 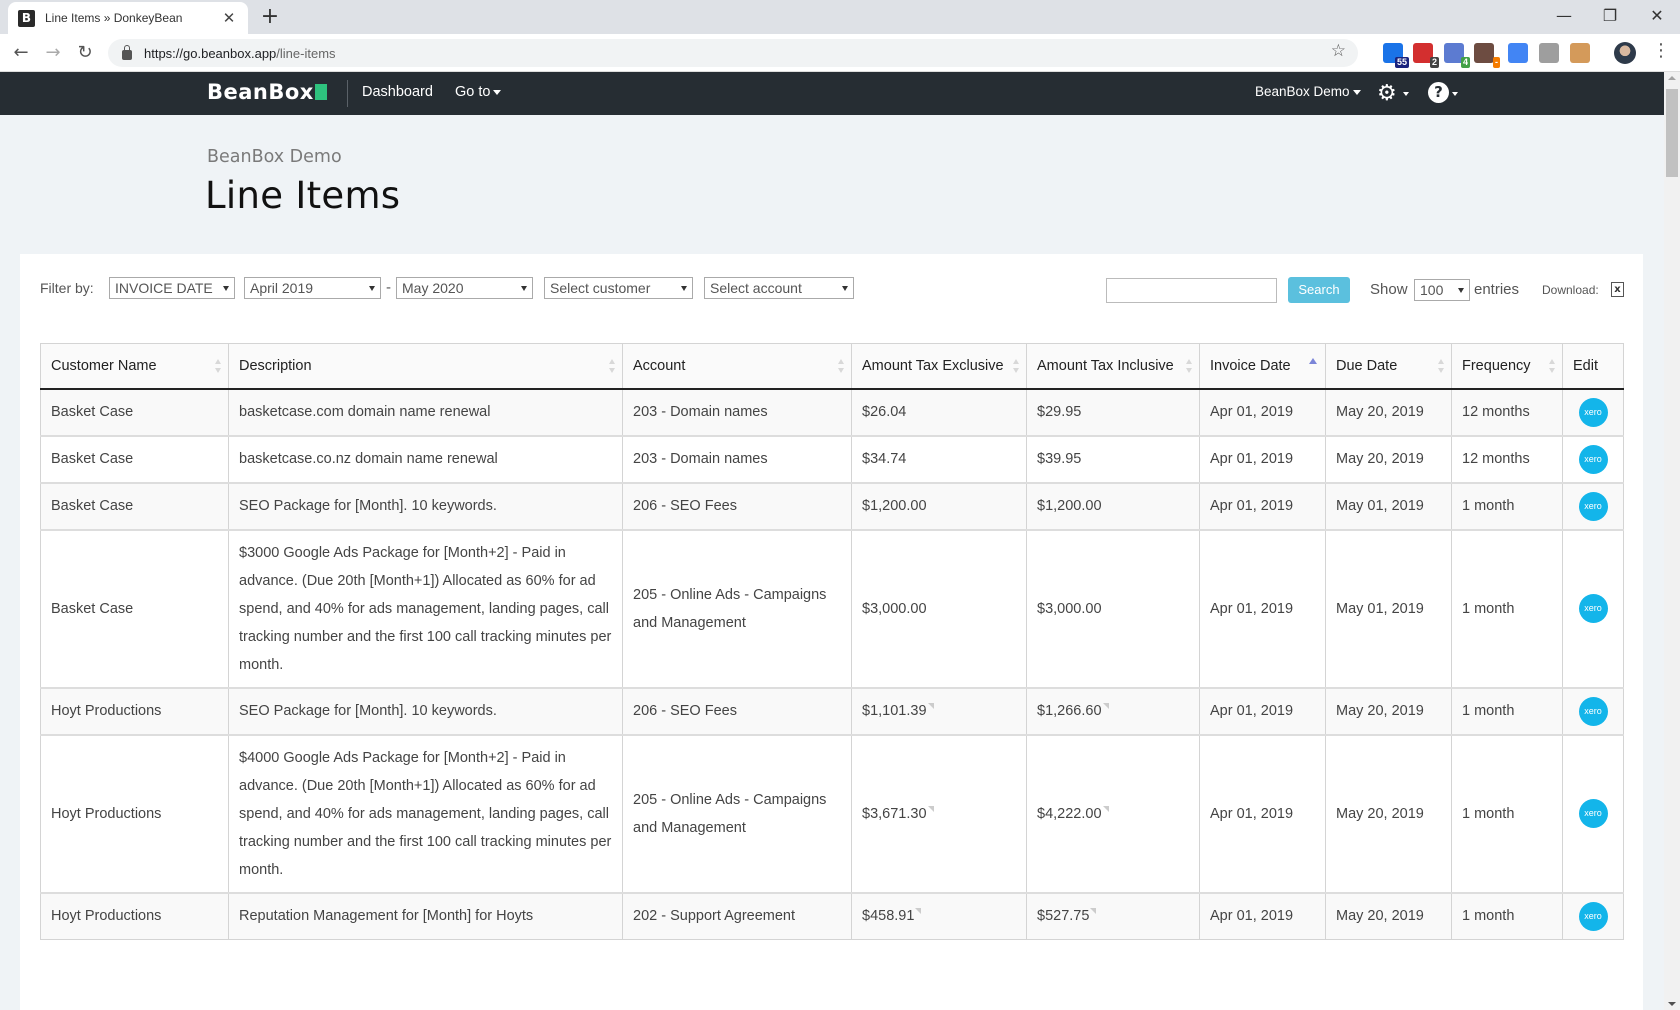 What do you see at coordinates (618, 288) in the screenshot?
I see `customer-select: Select customer` at bounding box center [618, 288].